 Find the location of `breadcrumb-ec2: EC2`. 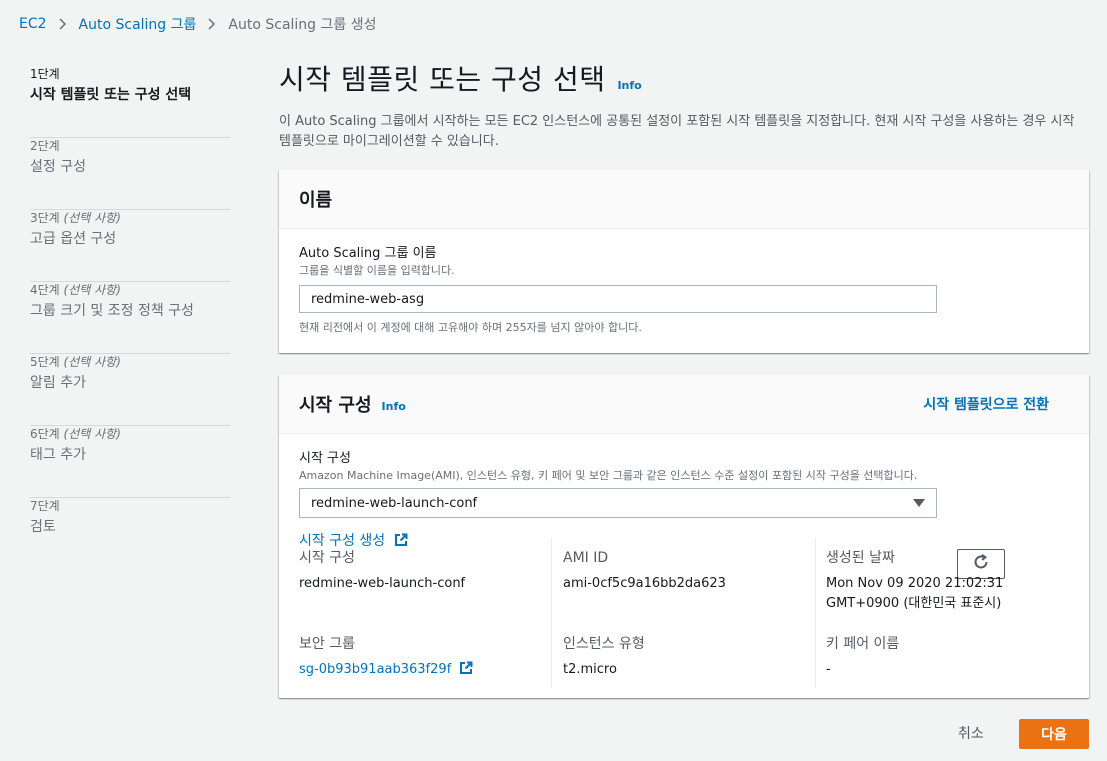

breadcrumb-ec2: EC2 is located at coordinates (33, 24).